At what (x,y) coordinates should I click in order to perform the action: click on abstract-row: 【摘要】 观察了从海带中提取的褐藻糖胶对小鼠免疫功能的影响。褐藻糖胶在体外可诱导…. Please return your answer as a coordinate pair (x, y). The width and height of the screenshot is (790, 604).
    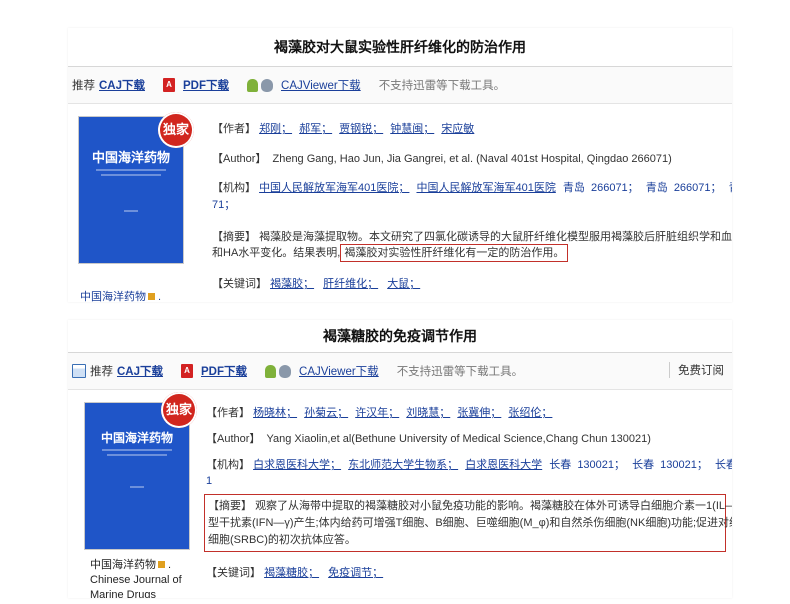
    Looking at the image, I should click on (470, 506).